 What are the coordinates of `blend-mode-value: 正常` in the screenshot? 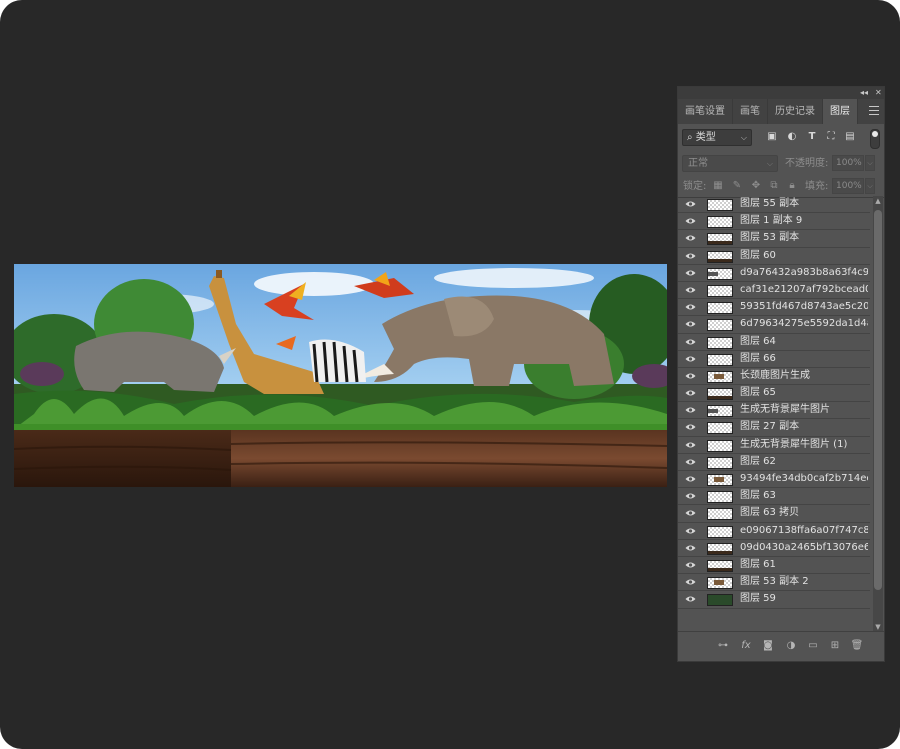 It's located at (698, 163).